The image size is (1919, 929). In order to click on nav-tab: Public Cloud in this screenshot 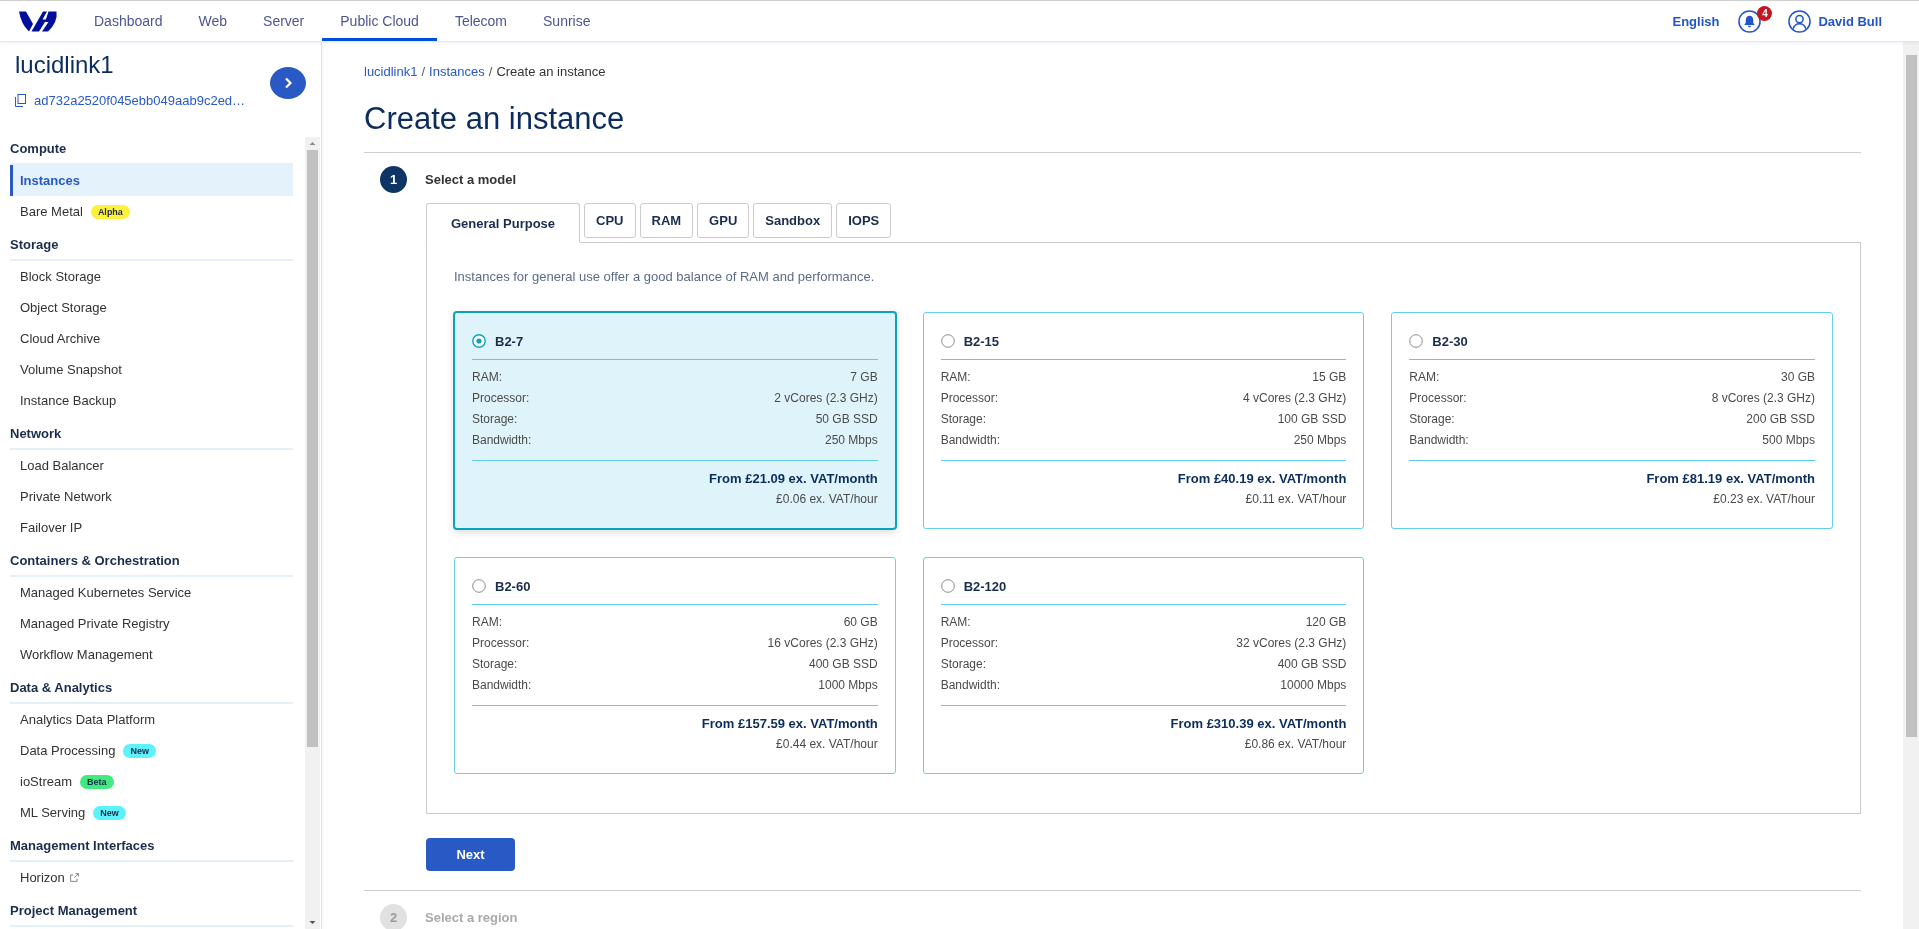, I will do `click(379, 21)`.